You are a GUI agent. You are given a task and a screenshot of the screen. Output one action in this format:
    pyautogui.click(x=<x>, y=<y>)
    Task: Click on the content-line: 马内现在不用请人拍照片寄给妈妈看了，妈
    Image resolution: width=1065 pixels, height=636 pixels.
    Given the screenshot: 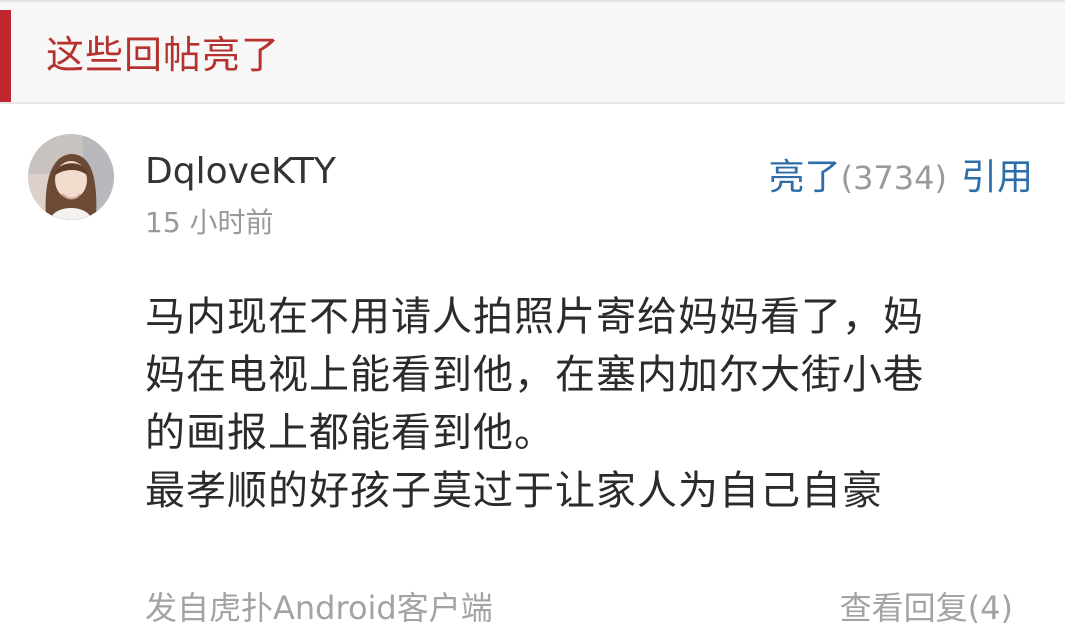 What is the action you would take?
    pyautogui.click(x=534, y=317)
    